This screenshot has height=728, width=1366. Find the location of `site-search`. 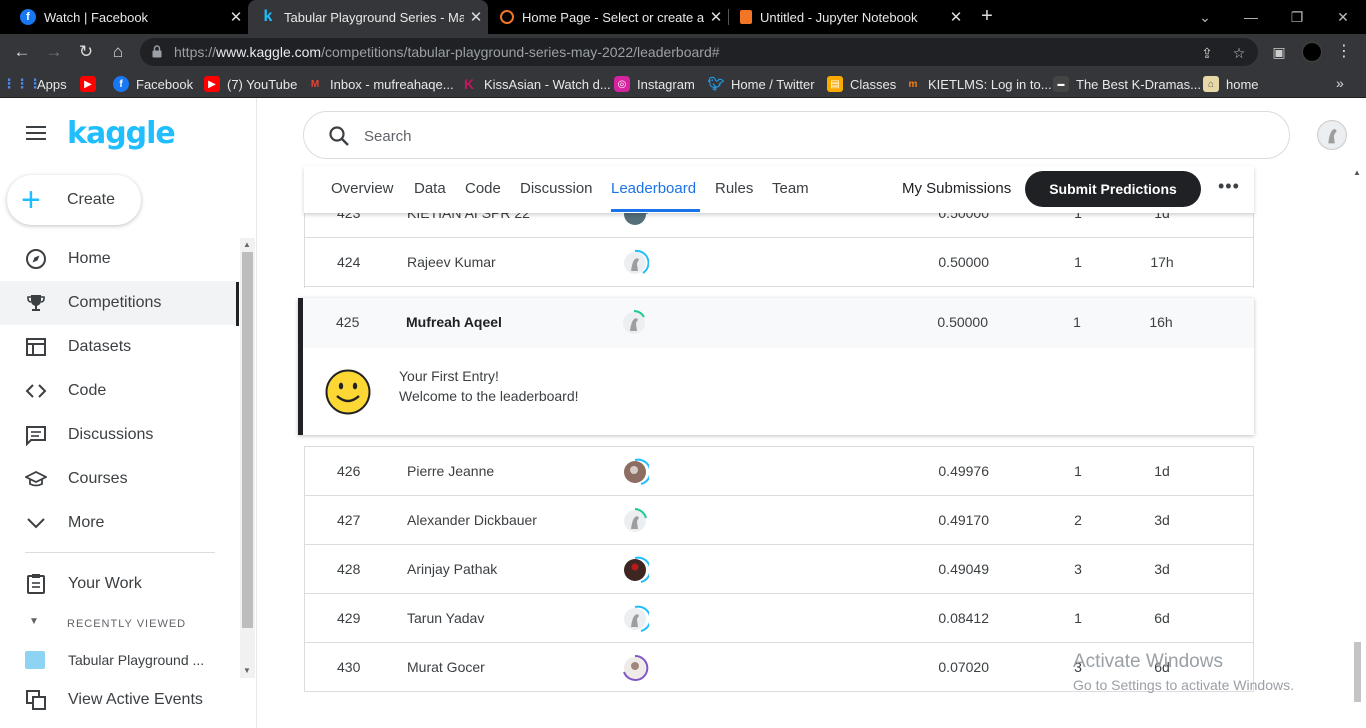

site-search is located at coordinates (796, 135).